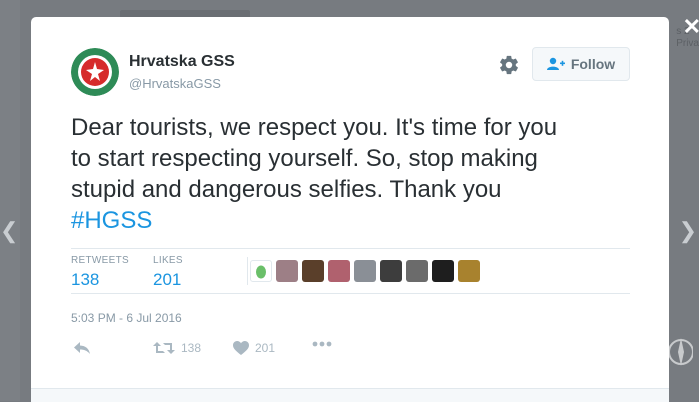 The width and height of the screenshot is (699, 402). What do you see at coordinates (286, 189) in the screenshot?
I see `tweet-text-line: stupid and dangerous selfies. Thank you` at bounding box center [286, 189].